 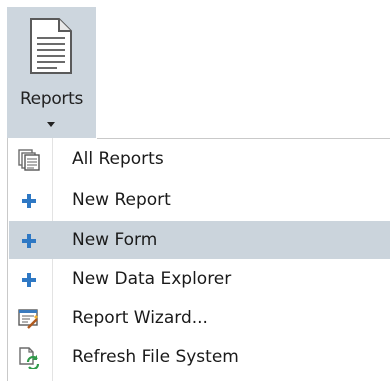 What do you see at coordinates (118, 159) in the screenshot?
I see `menu-item-label: All Reports` at bounding box center [118, 159].